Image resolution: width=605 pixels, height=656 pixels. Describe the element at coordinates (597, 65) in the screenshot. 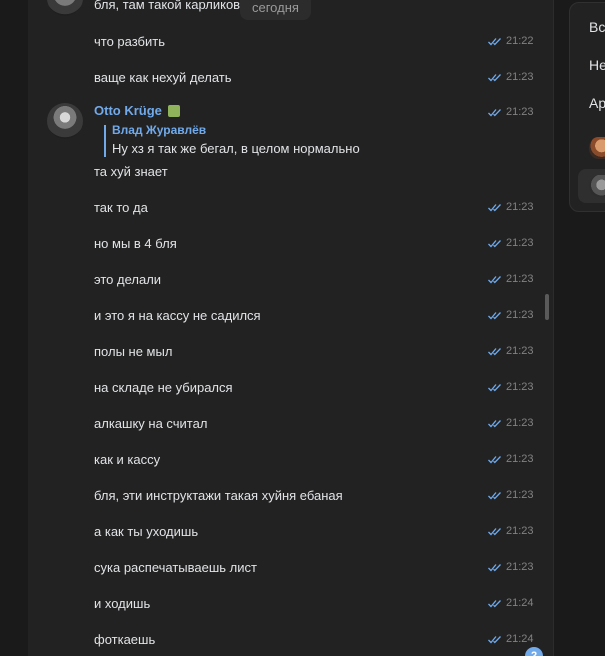

I see `folder-item-unread: Не` at that location.